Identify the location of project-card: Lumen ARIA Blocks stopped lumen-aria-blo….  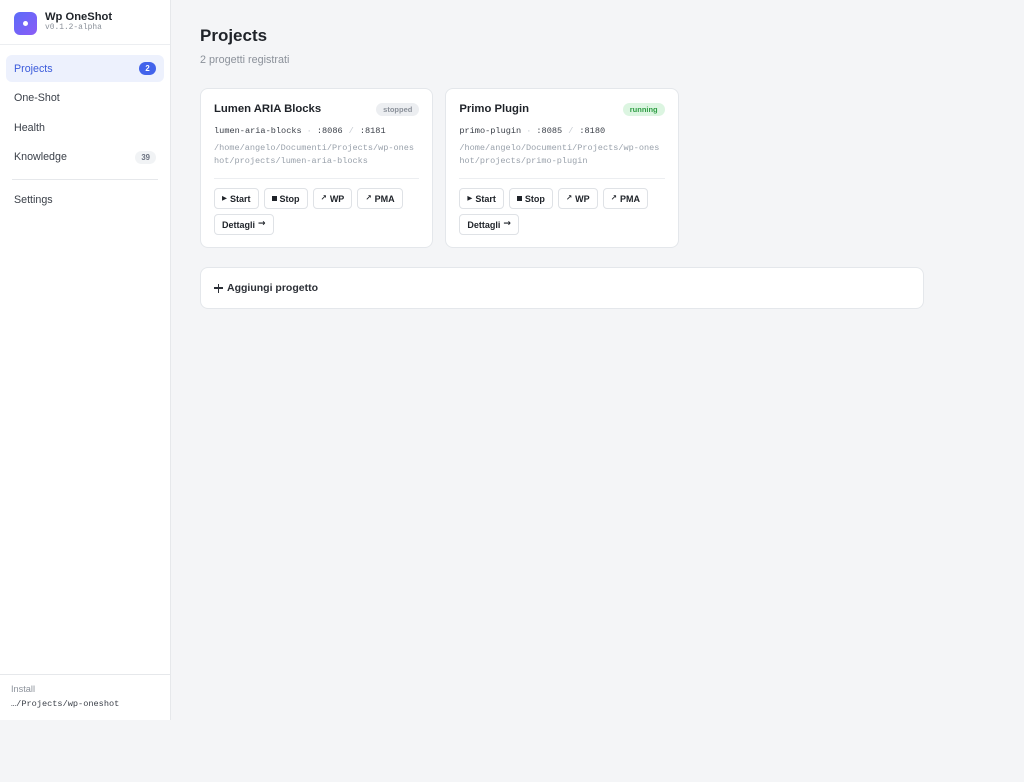
(317, 168).